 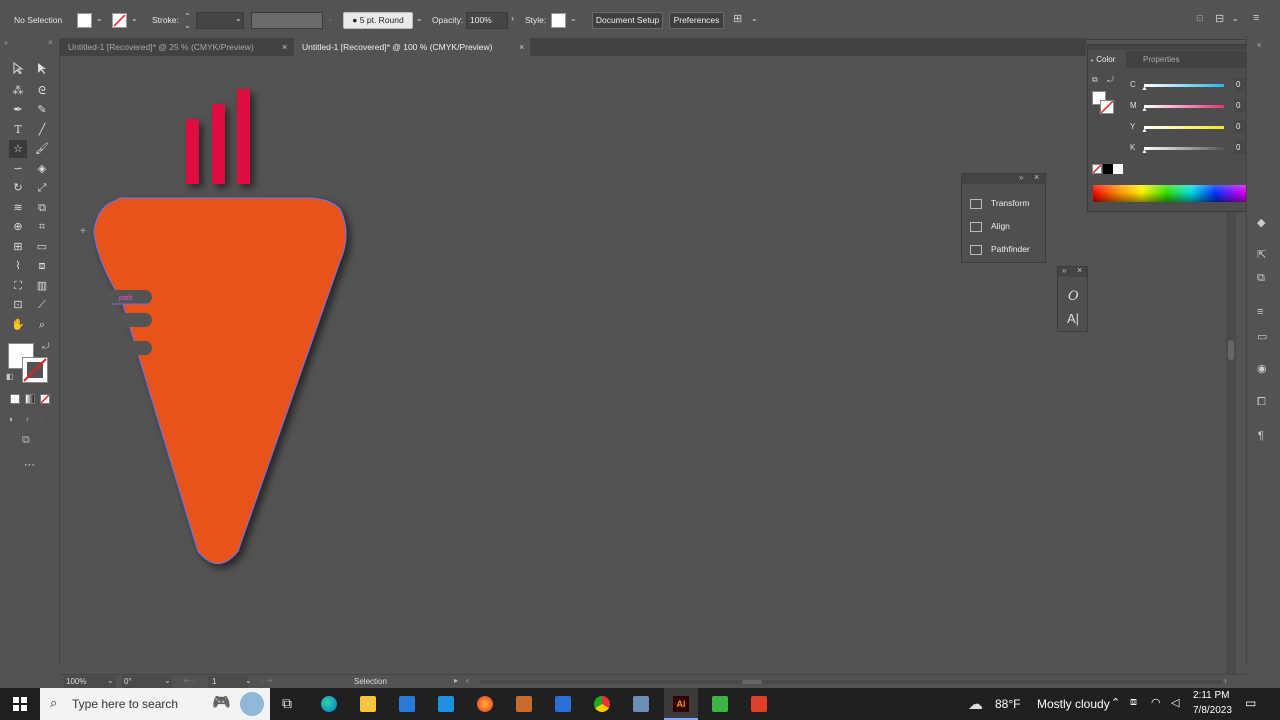 What do you see at coordinates (119, 20) in the screenshot?
I see `stroke-swatch` at bounding box center [119, 20].